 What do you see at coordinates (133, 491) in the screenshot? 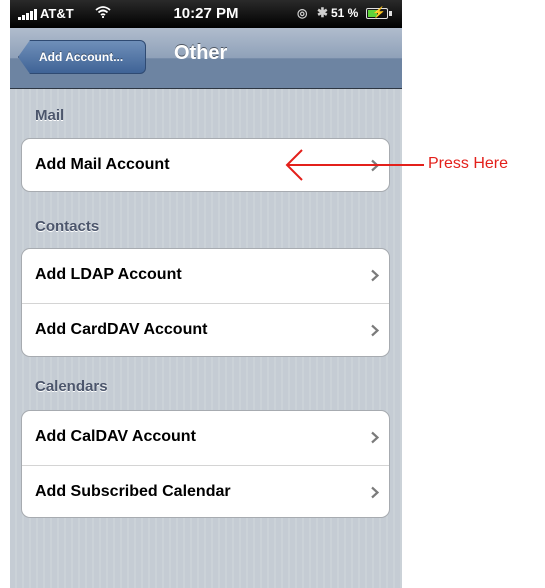
I see `row-label: Add Subscribed Calendar` at bounding box center [133, 491].